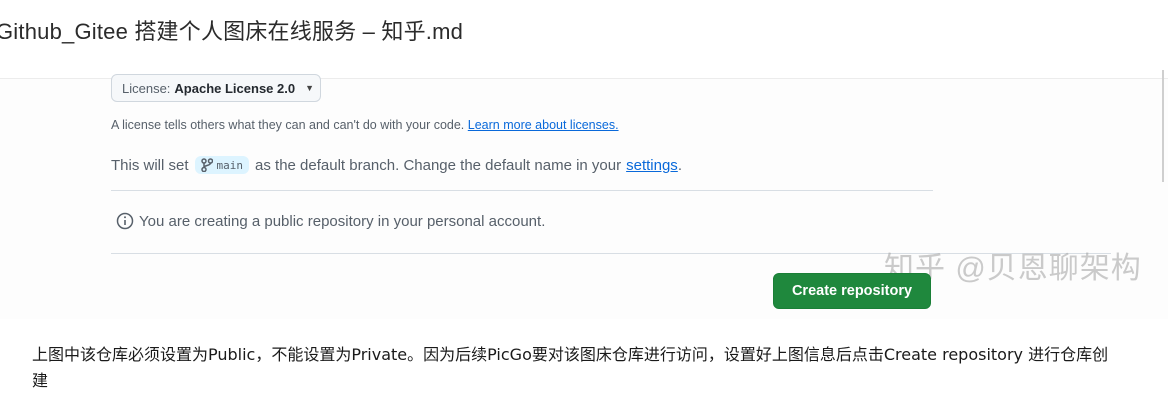 The image size is (1168, 413). What do you see at coordinates (310, 88) in the screenshot?
I see `caret-down-icon: ▼` at bounding box center [310, 88].